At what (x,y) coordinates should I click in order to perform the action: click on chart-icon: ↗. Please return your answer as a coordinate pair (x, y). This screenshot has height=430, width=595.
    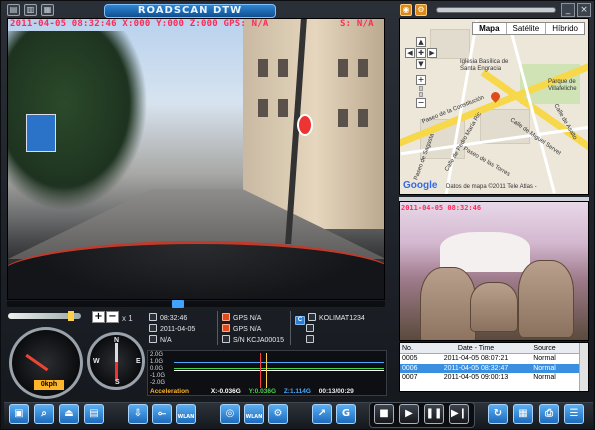
    Looking at the image, I should click on (322, 414).